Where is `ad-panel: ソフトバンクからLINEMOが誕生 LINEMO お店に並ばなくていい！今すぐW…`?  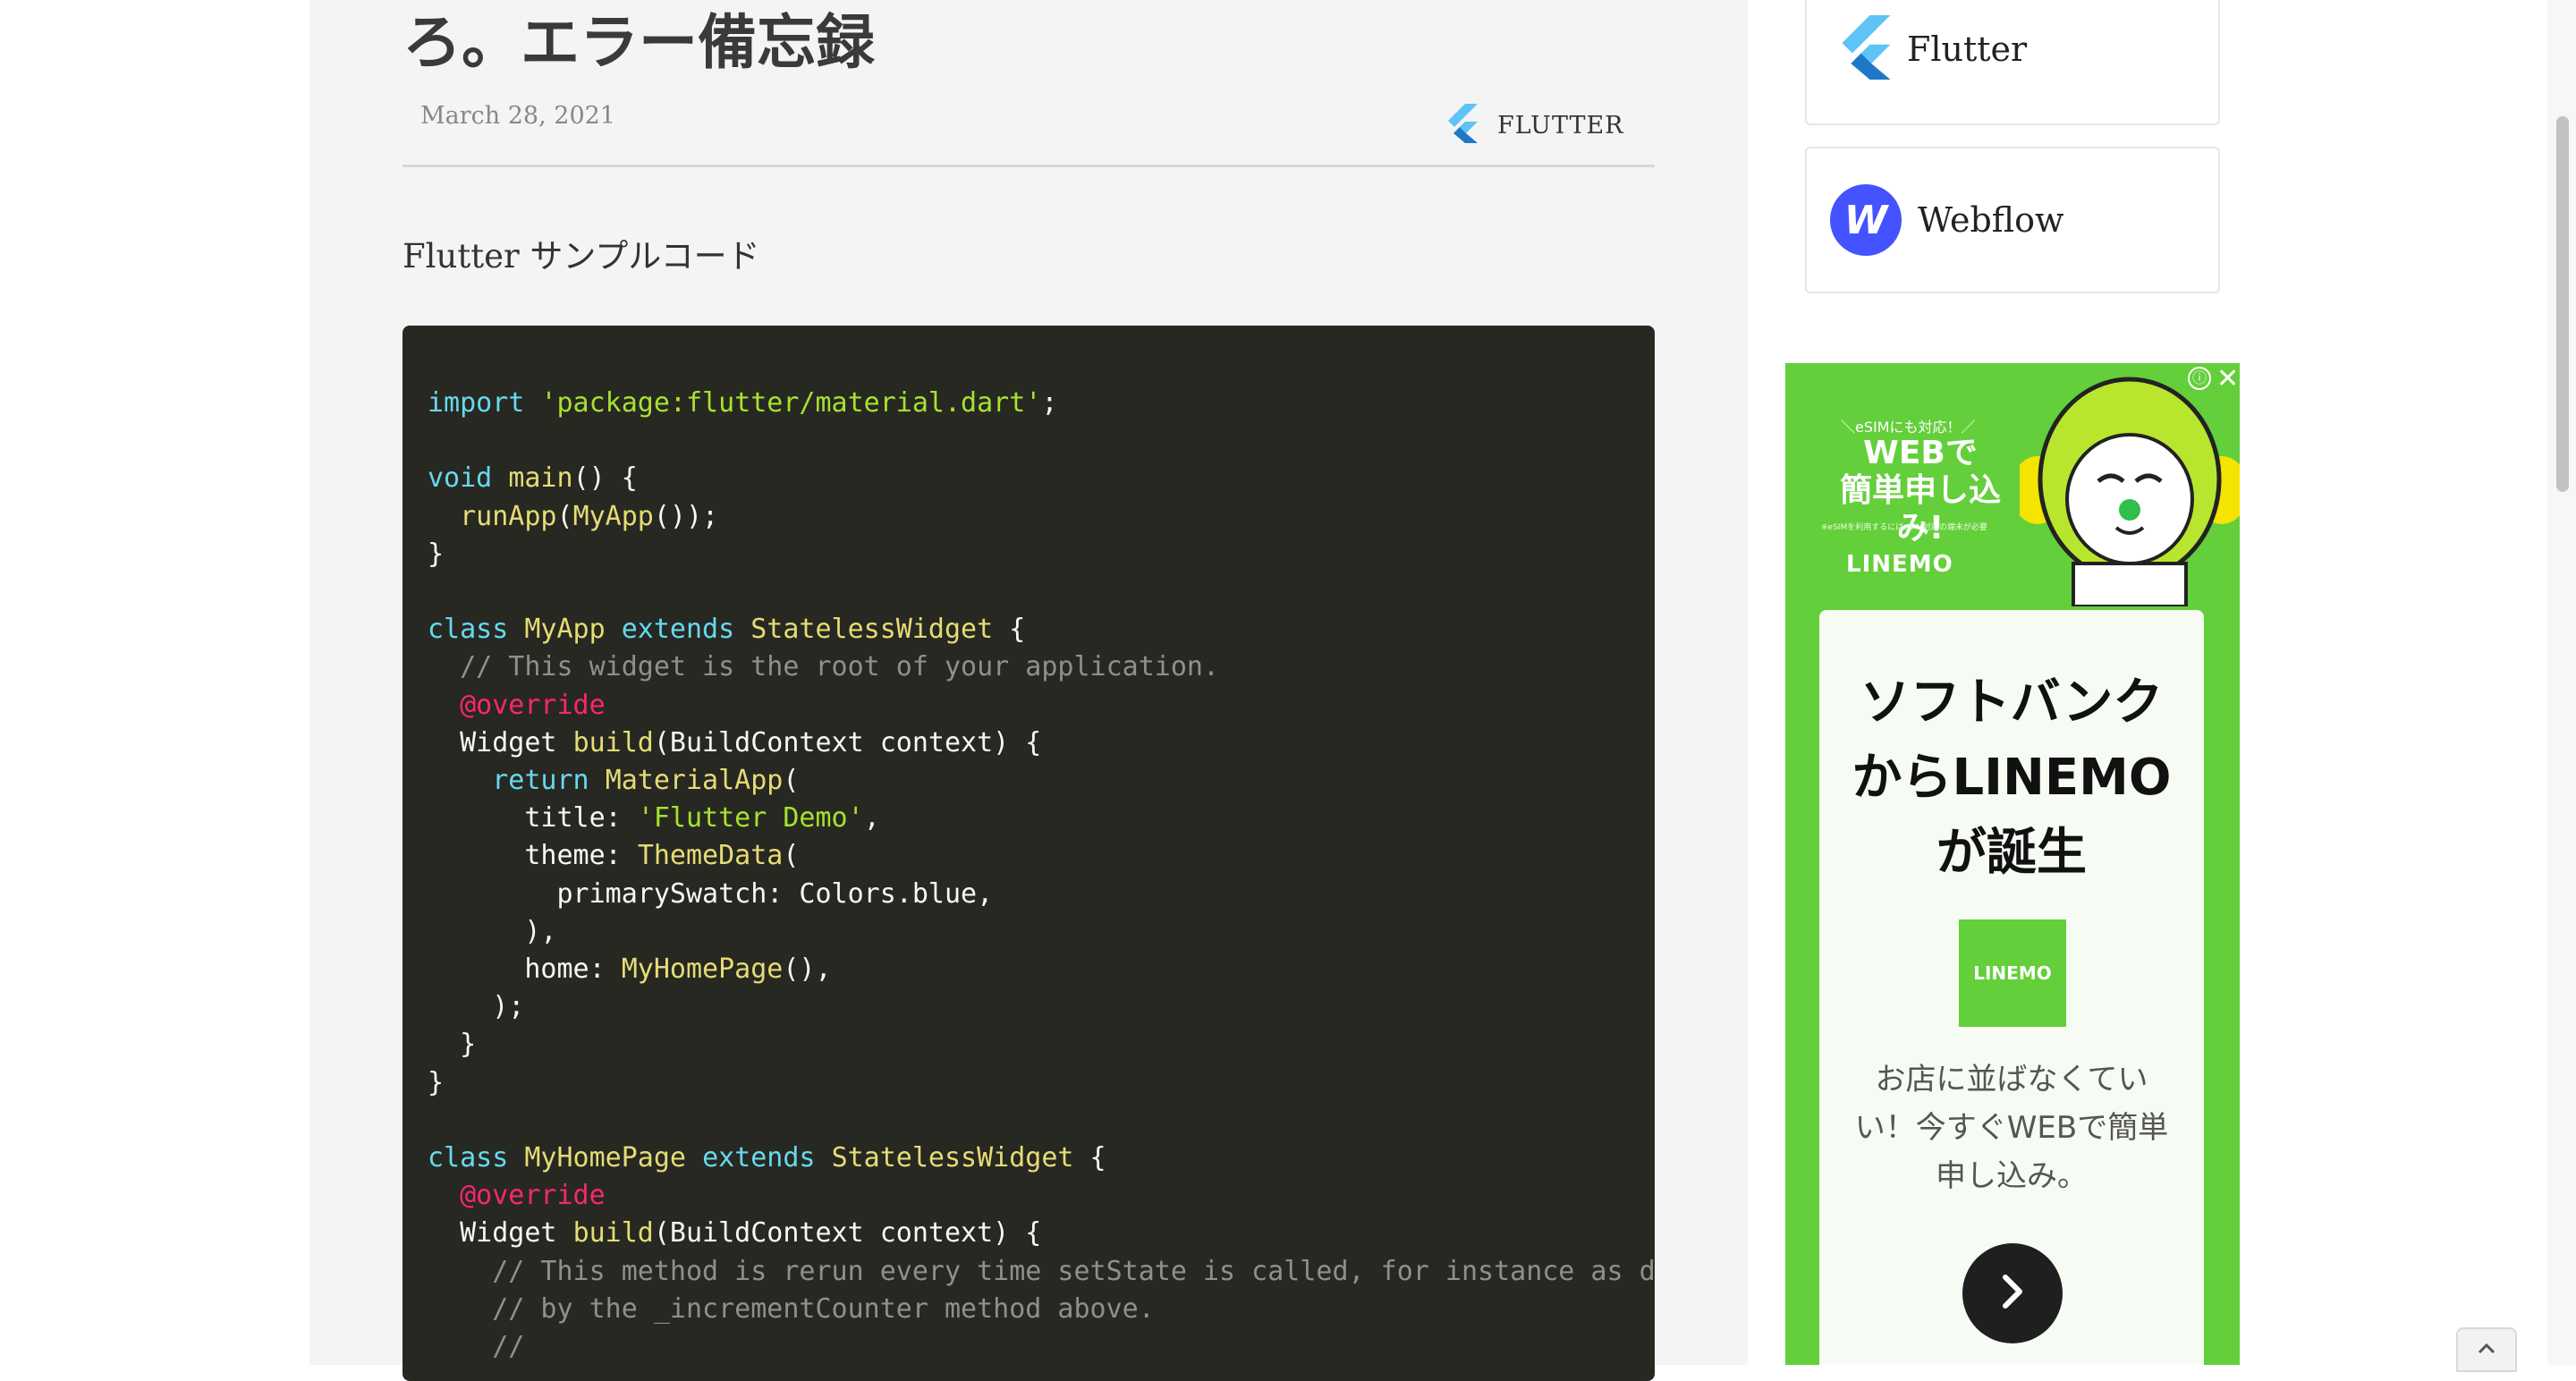 ad-panel: ソフトバンクからLINEMOが誕生 LINEMO お店に並ばなくていい！今すぐW… is located at coordinates (2011, 987).